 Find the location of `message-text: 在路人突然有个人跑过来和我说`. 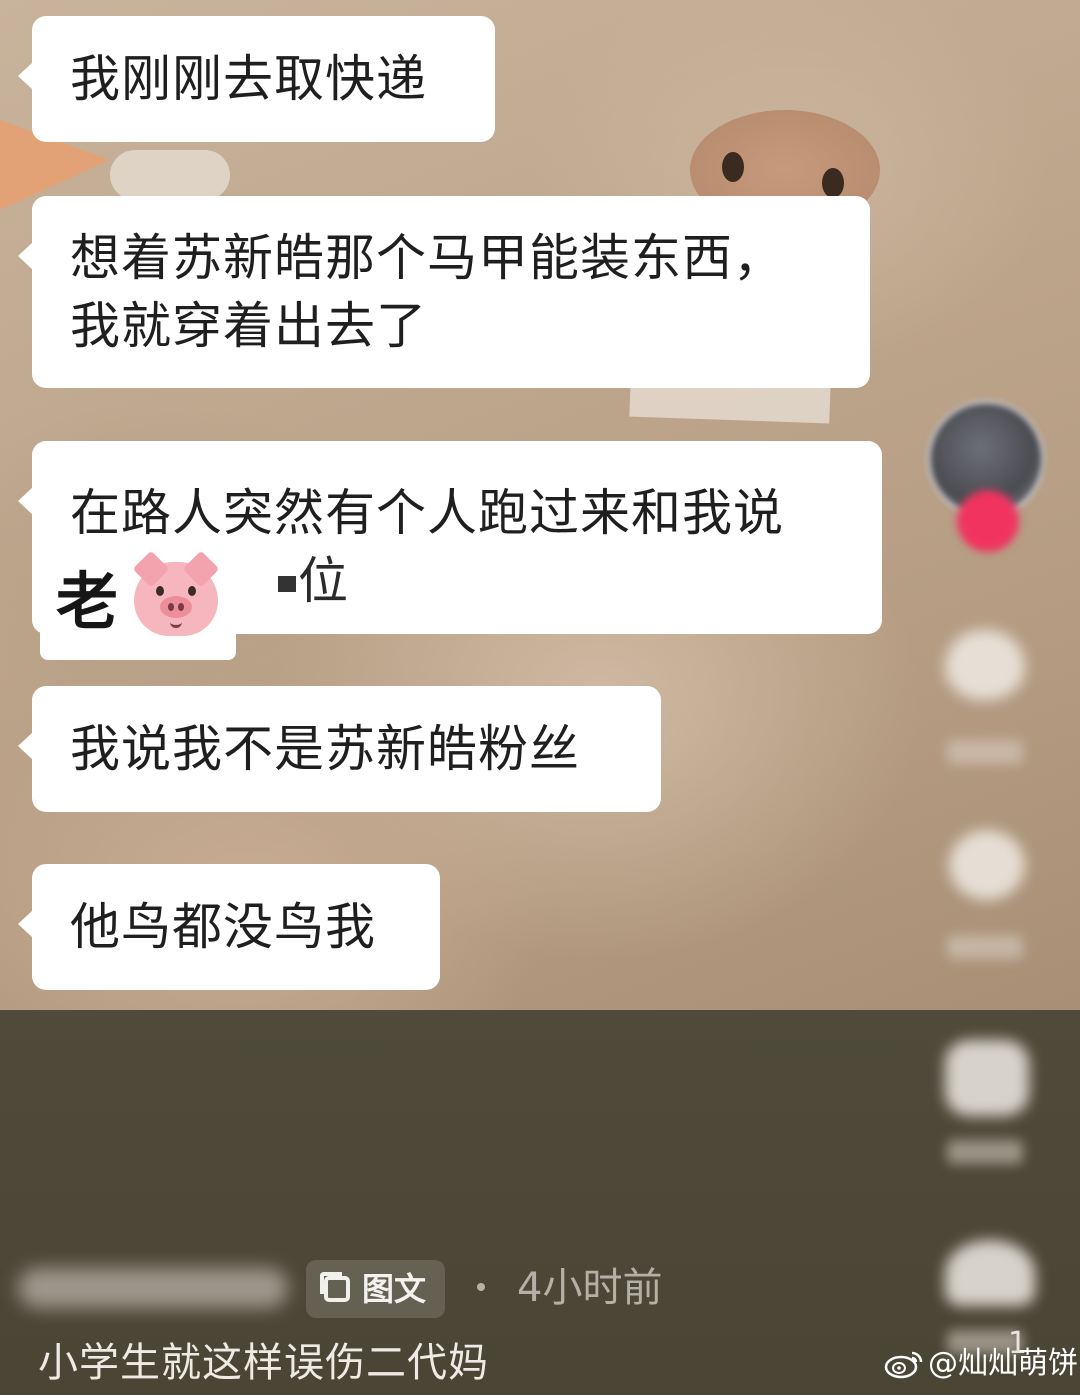

message-text: 在路人突然有个人跑过来和我说 is located at coordinates (427, 513).